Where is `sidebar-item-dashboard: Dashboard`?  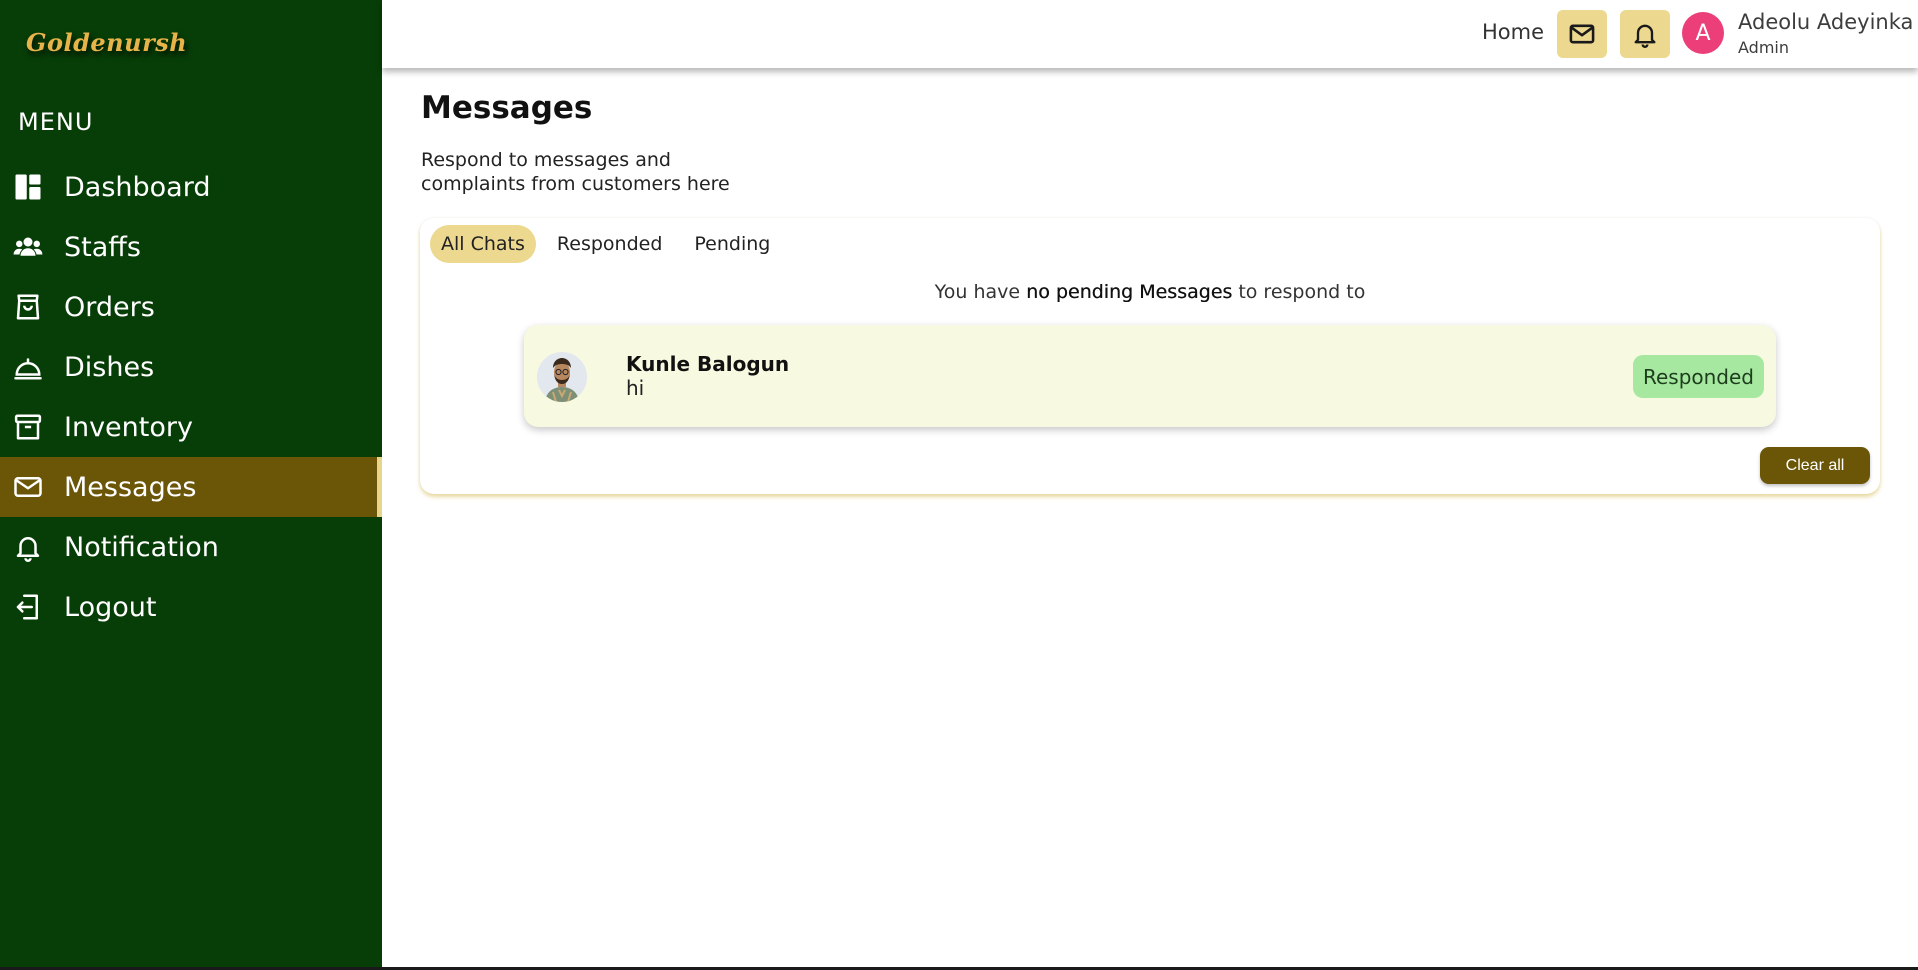
sidebar-item-dashboard: Dashboard is located at coordinates (191, 187).